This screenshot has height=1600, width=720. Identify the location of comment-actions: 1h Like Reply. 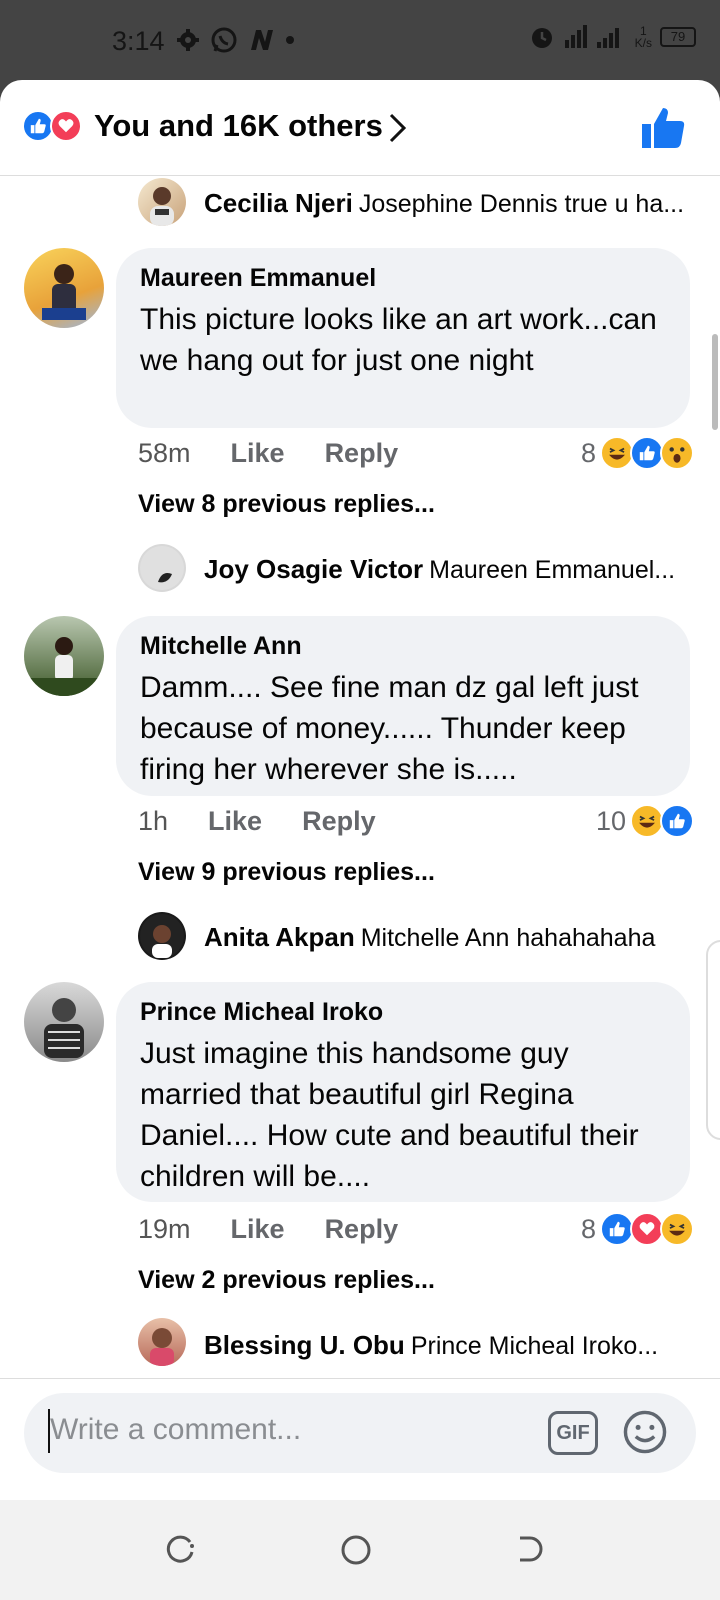
(257, 821).